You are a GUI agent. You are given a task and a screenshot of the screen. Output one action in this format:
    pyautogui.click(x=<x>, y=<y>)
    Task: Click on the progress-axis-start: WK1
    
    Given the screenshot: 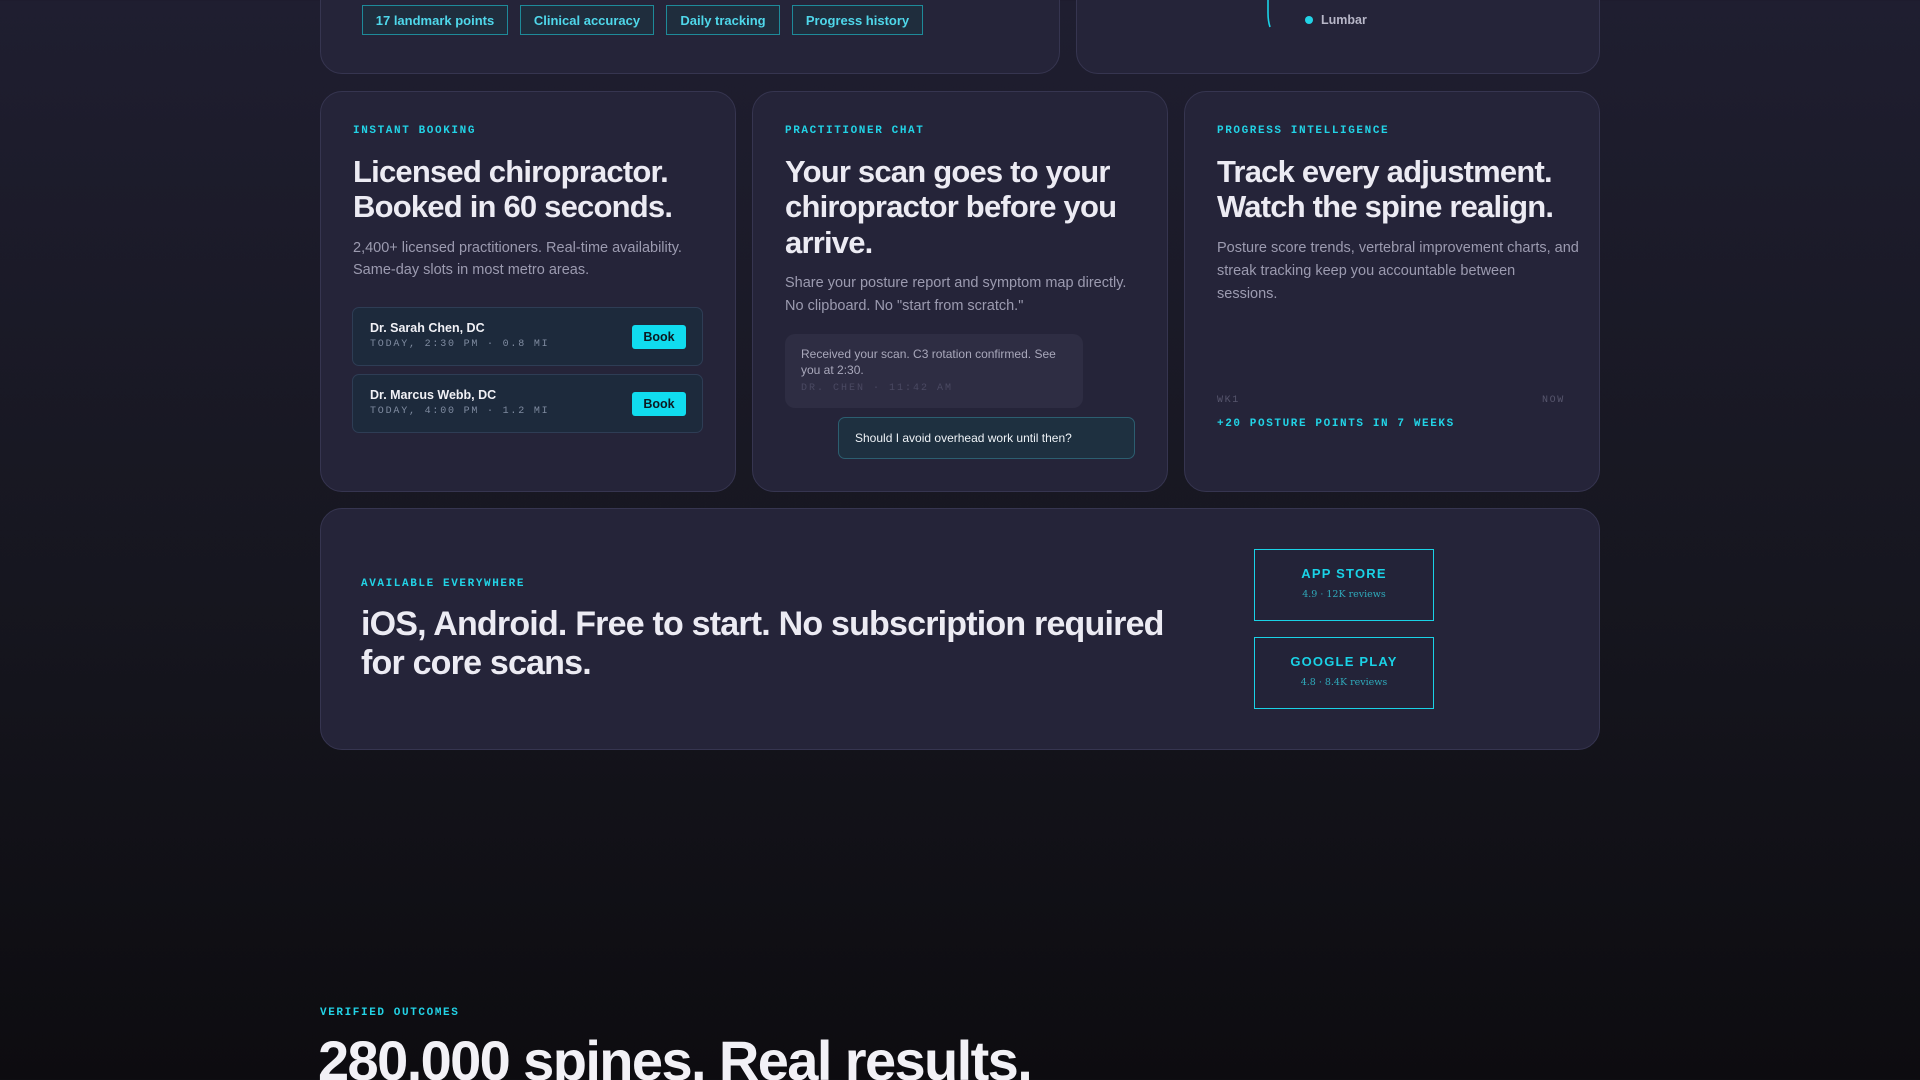 What is the action you would take?
    pyautogui.click(x=1228, y=400)
    